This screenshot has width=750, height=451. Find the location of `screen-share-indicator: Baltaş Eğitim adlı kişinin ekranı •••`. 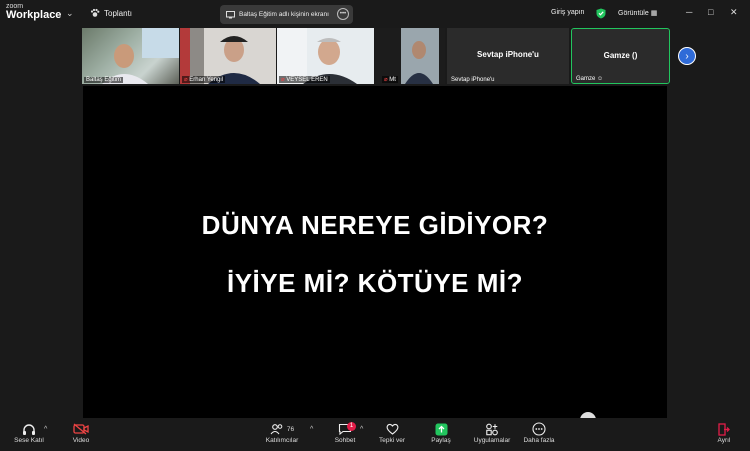

screen-share-indicator: Baltaş Eğitim adlı kişinin ekranı ••• is located at coordinates (286, 14).